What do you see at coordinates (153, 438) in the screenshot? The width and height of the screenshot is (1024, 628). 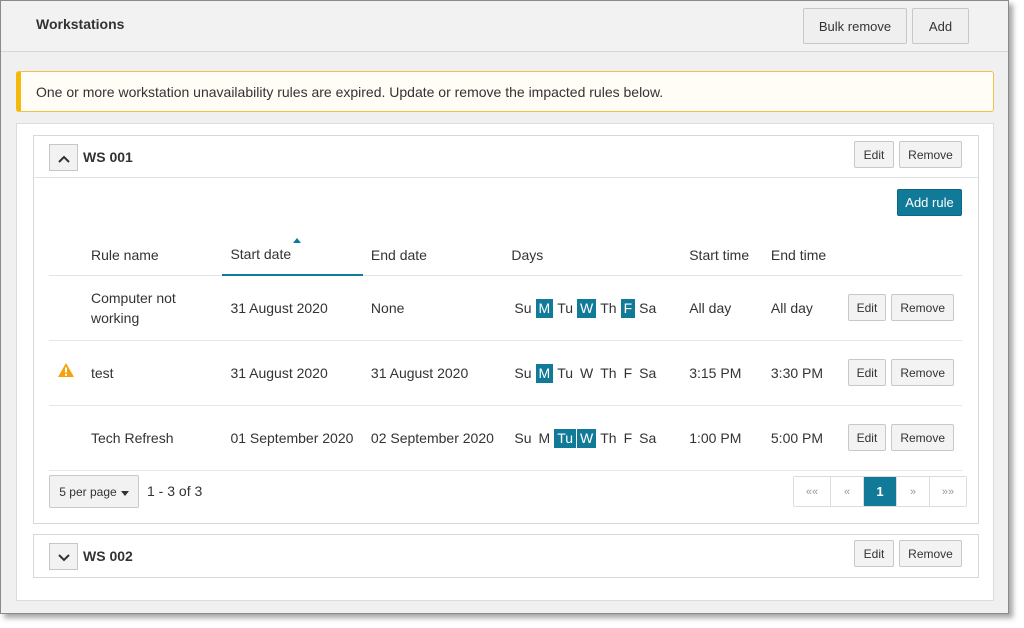 I see `rule-name-cell: Tech Refresh` at bounding box center [153, 438].